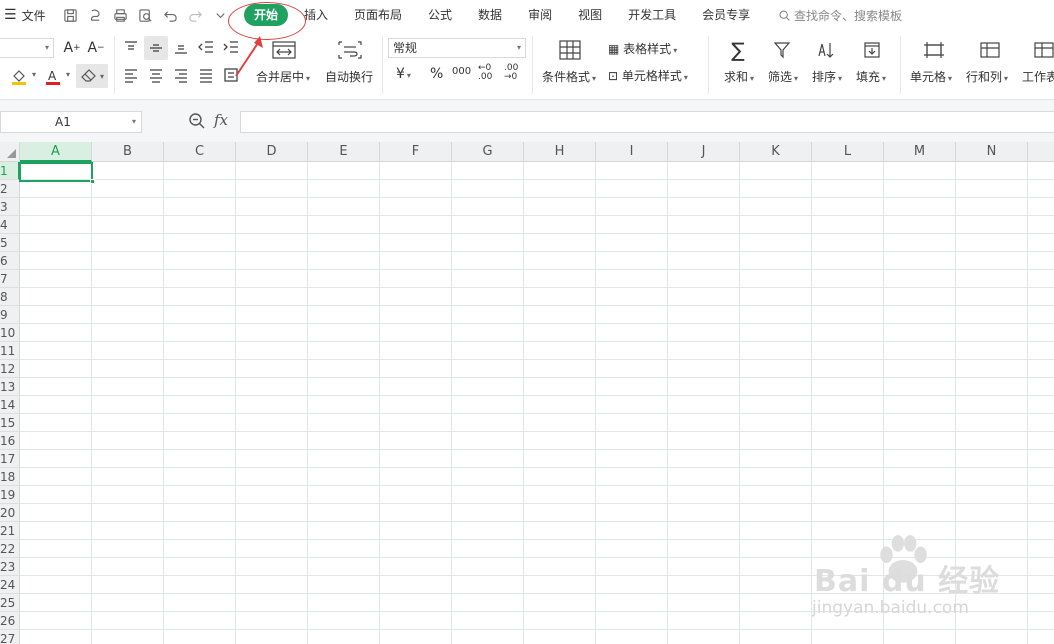 This screenshot has height=644, width=1054. I want to click on row-header: 15, so click(10, 423).